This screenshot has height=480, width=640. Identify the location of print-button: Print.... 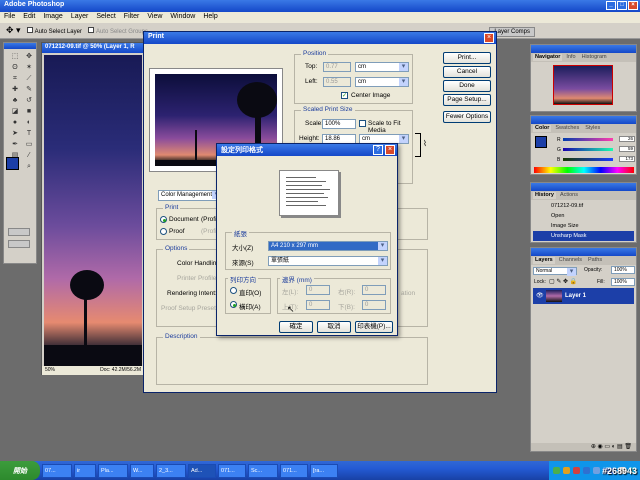
(467, 58).